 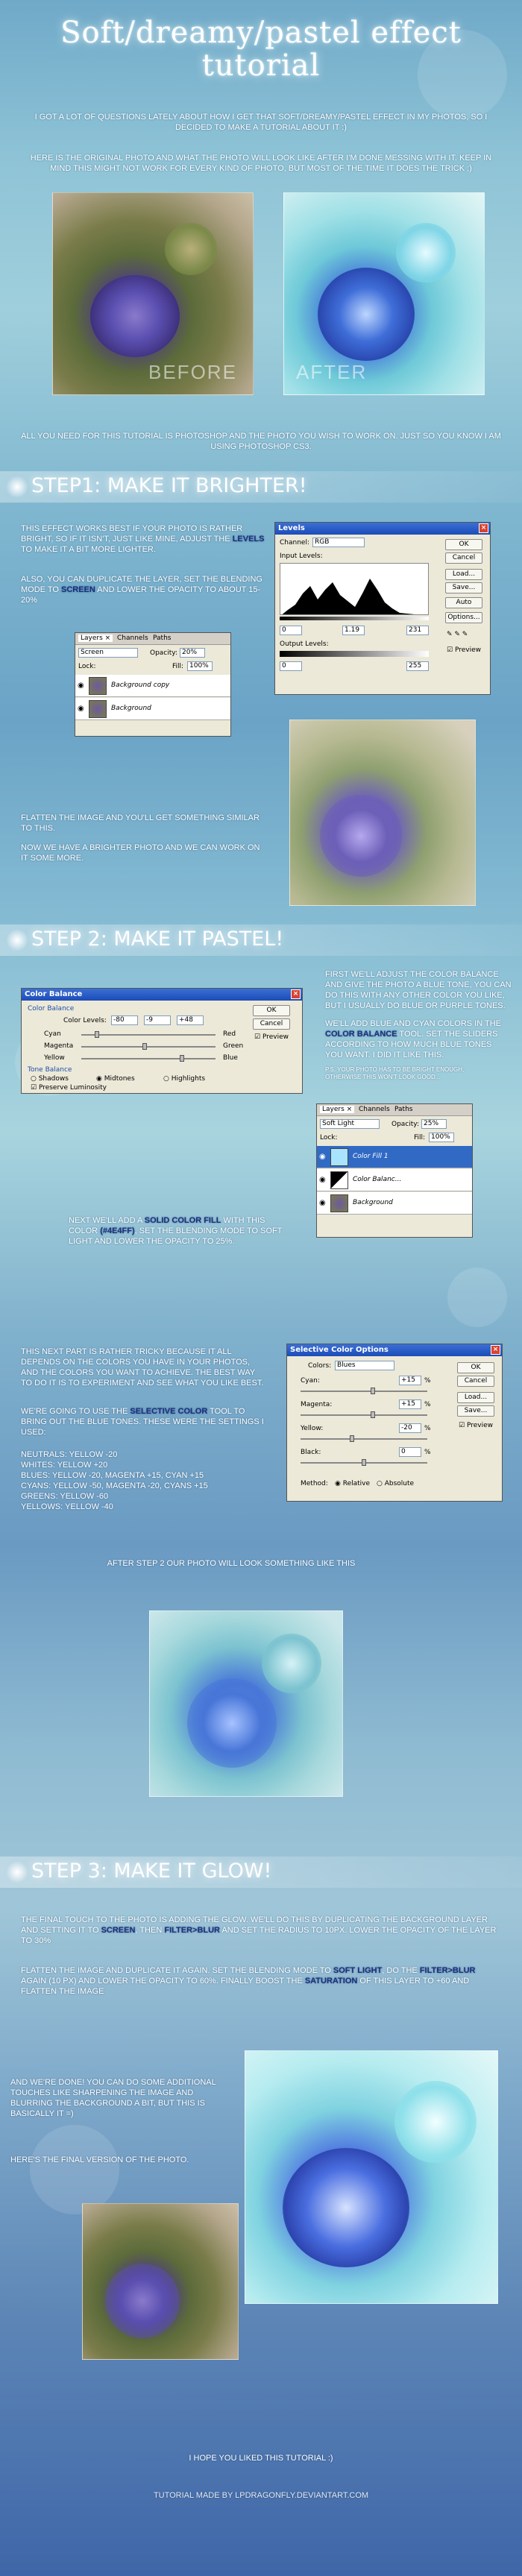 I want to click on opacity-field: 20%, so click(x=192, y=653).